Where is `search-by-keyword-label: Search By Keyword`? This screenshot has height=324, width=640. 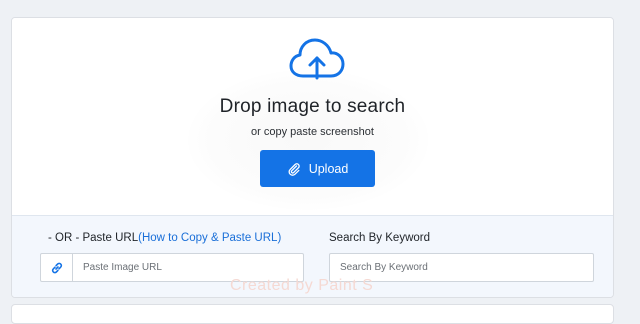
search-by-keyword-label: Search By Keyword is located at coordinates (379, 238).